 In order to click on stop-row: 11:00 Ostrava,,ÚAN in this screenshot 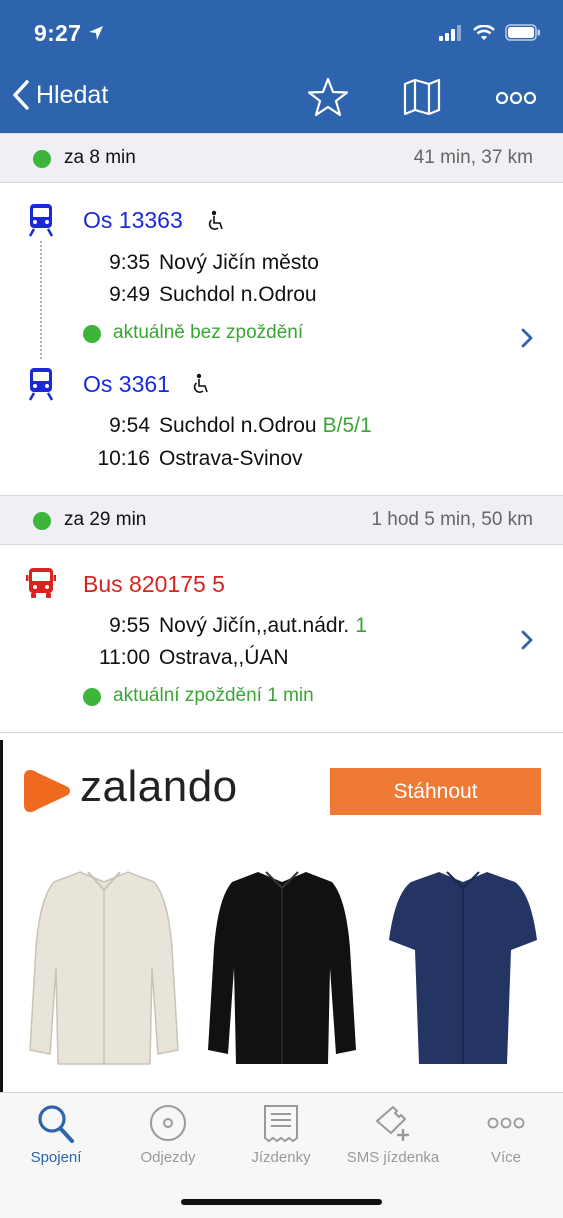, I will do `click(144, 658)`.